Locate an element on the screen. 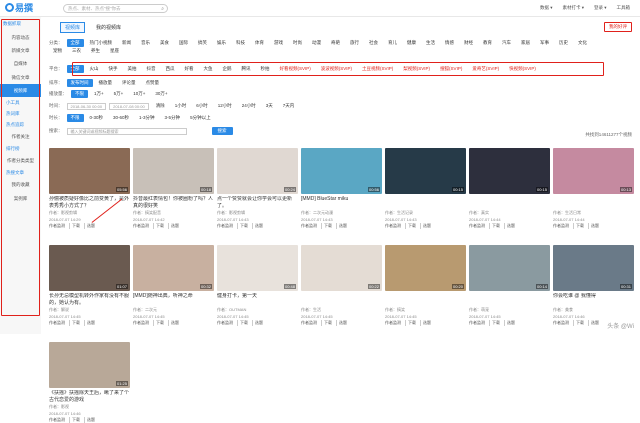 The height and width of the screenshot is (423, 640). category-option: 游戏 is located at coordinates (278, 43).